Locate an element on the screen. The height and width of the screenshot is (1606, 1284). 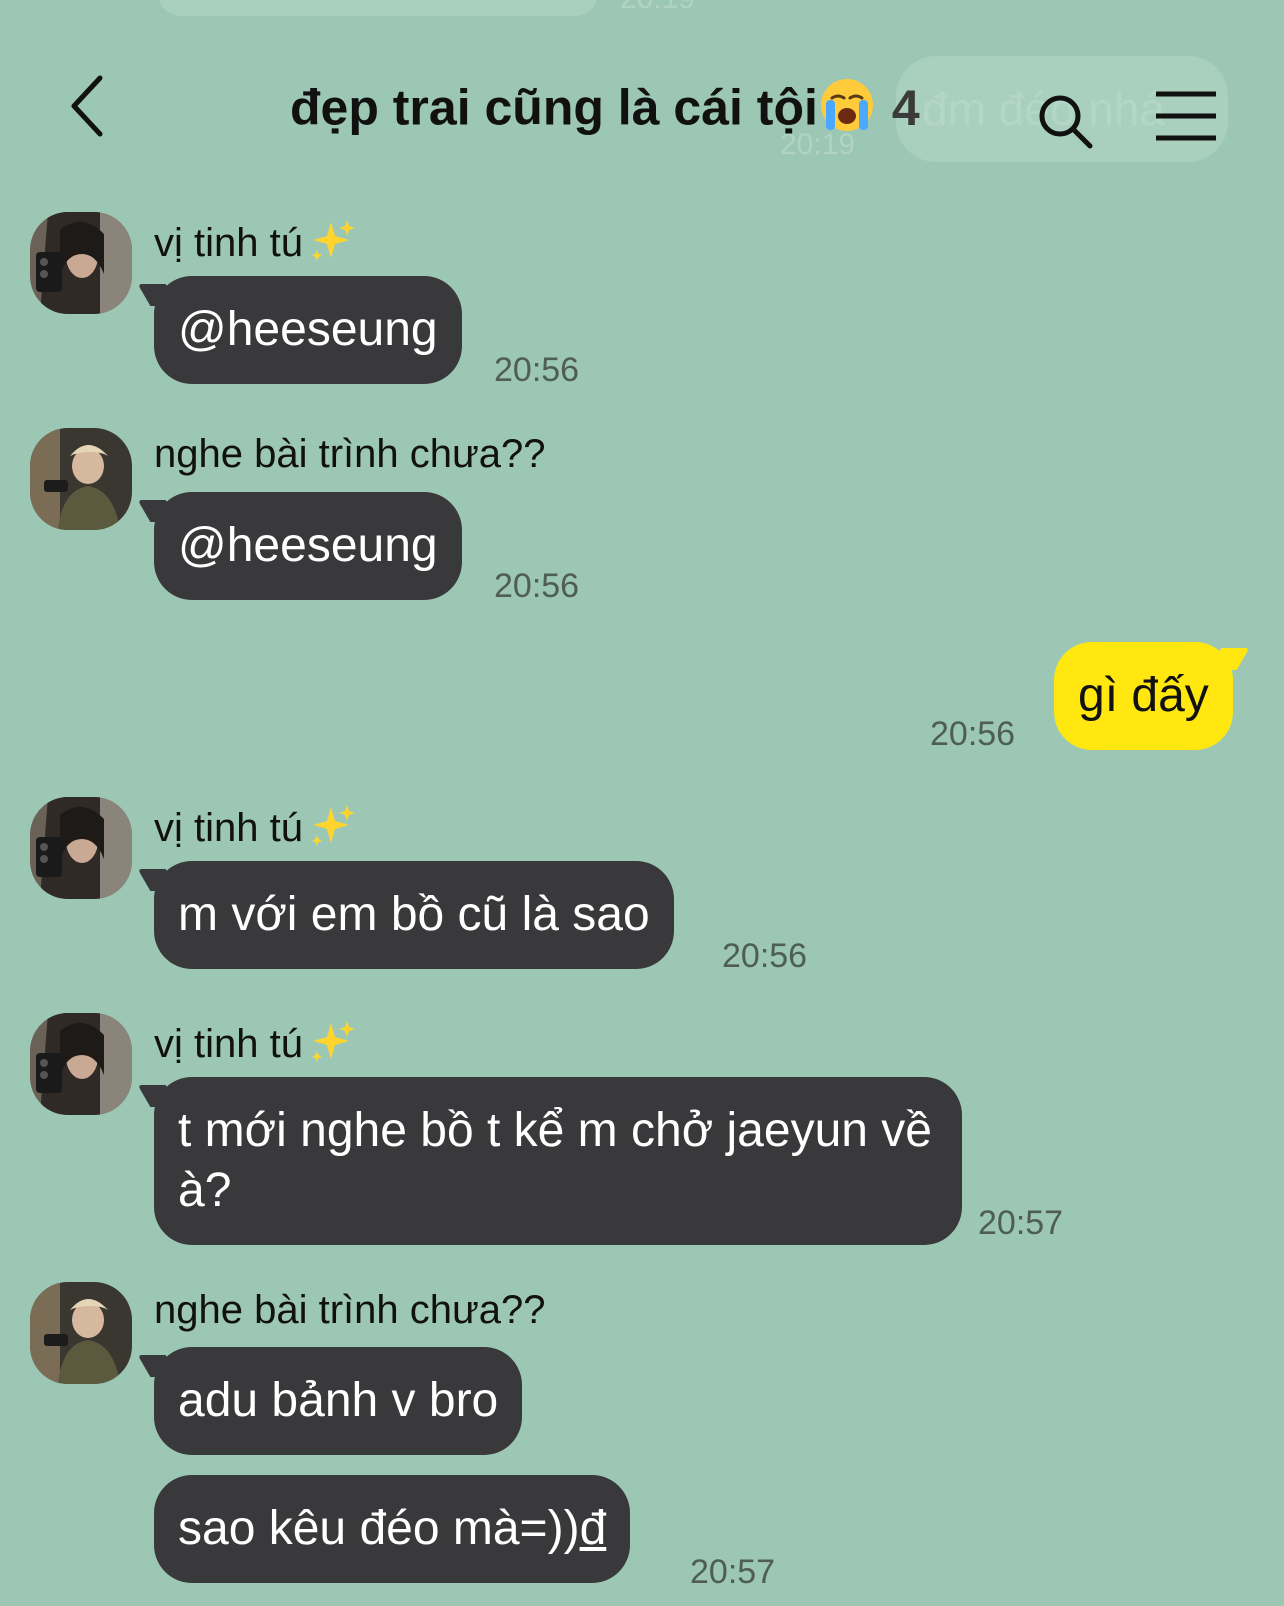
message-bubble: sao kêu đéo mà=))đ is located at coordinates (392, 1529).